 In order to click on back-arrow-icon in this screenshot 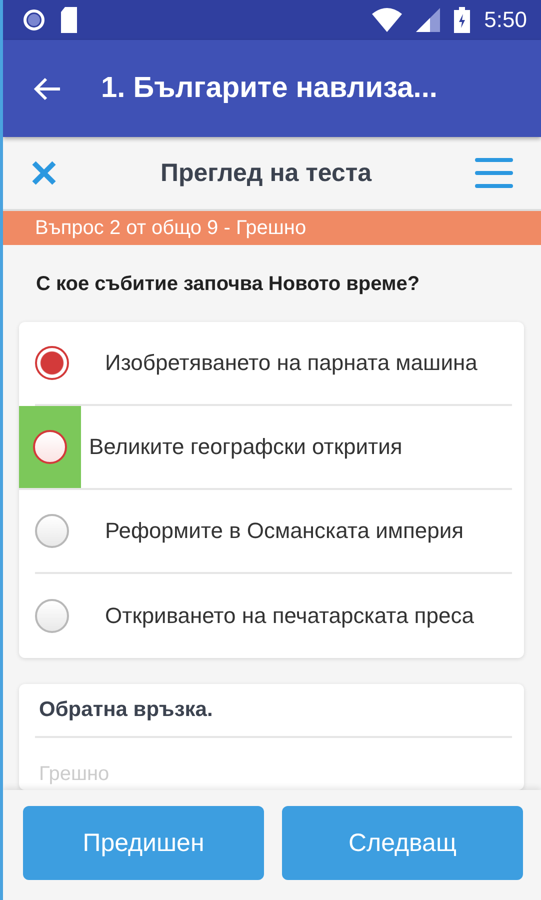, I will do `click(47, 88)`.